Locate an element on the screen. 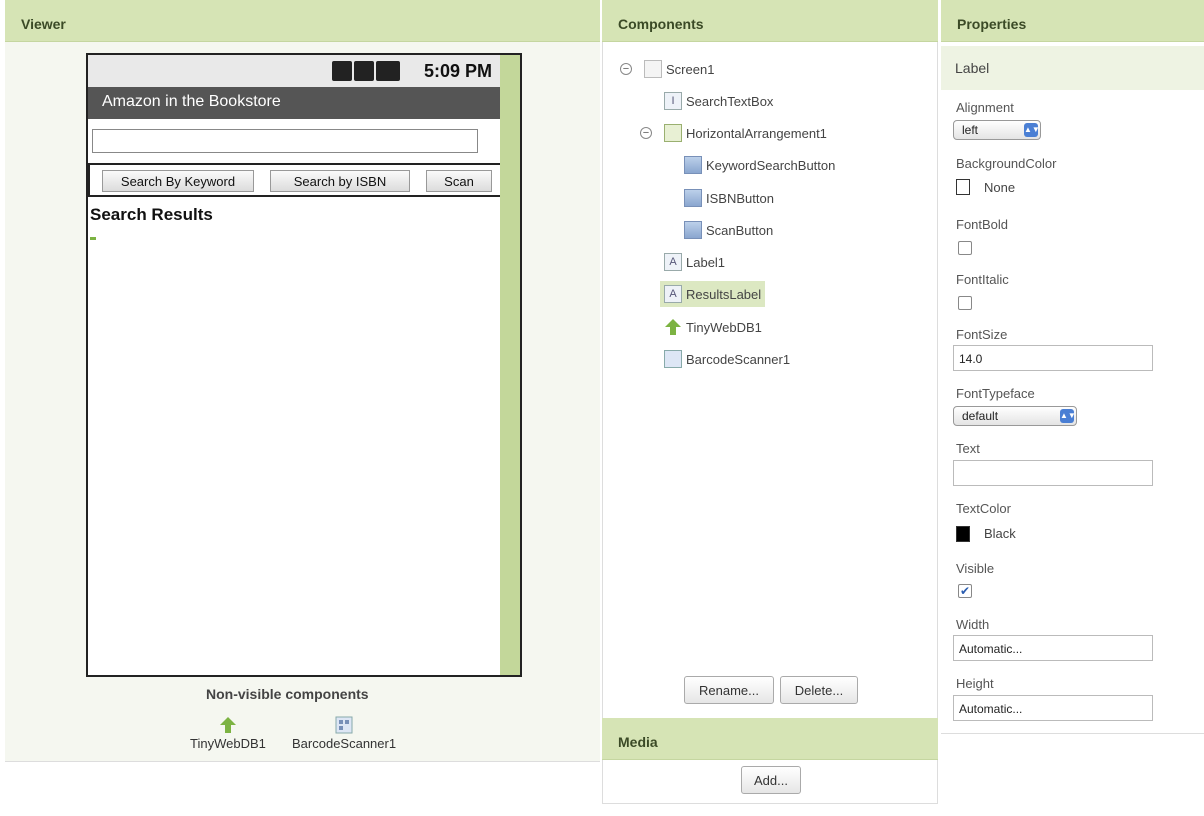 The width and height of the screenshot is (1204, 816). tree-item-label1: A Label1 is located at coordinates (694, 262).